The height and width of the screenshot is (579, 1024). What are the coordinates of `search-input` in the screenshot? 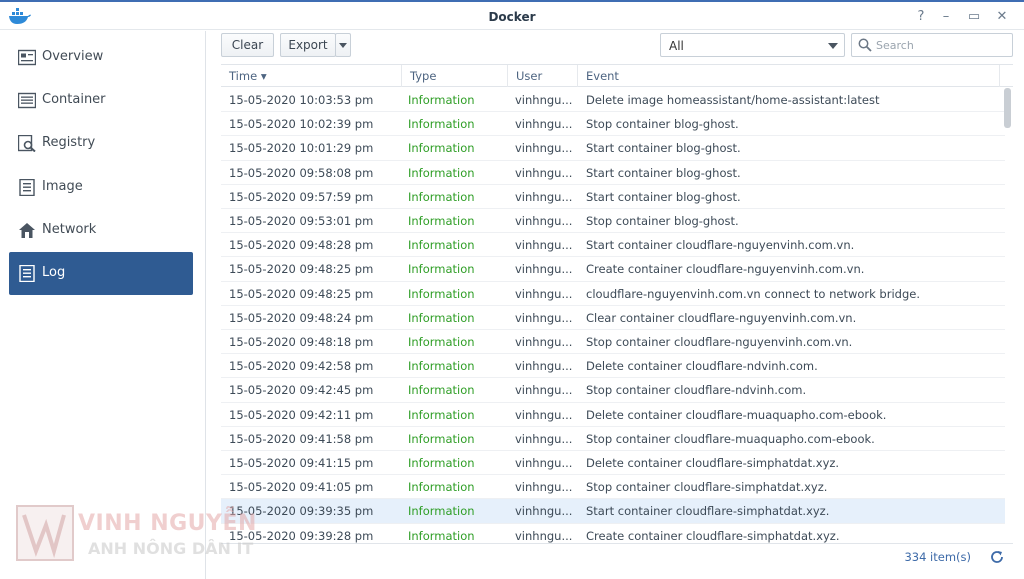 It's located at (941, 45).